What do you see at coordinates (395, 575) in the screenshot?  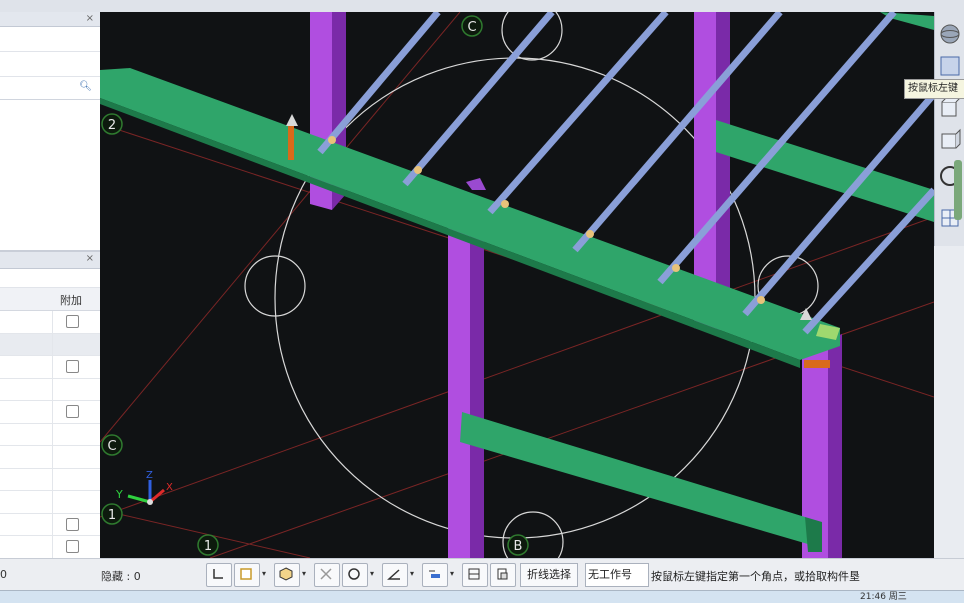 I see `angle-button` at bounding box center [395, 575].